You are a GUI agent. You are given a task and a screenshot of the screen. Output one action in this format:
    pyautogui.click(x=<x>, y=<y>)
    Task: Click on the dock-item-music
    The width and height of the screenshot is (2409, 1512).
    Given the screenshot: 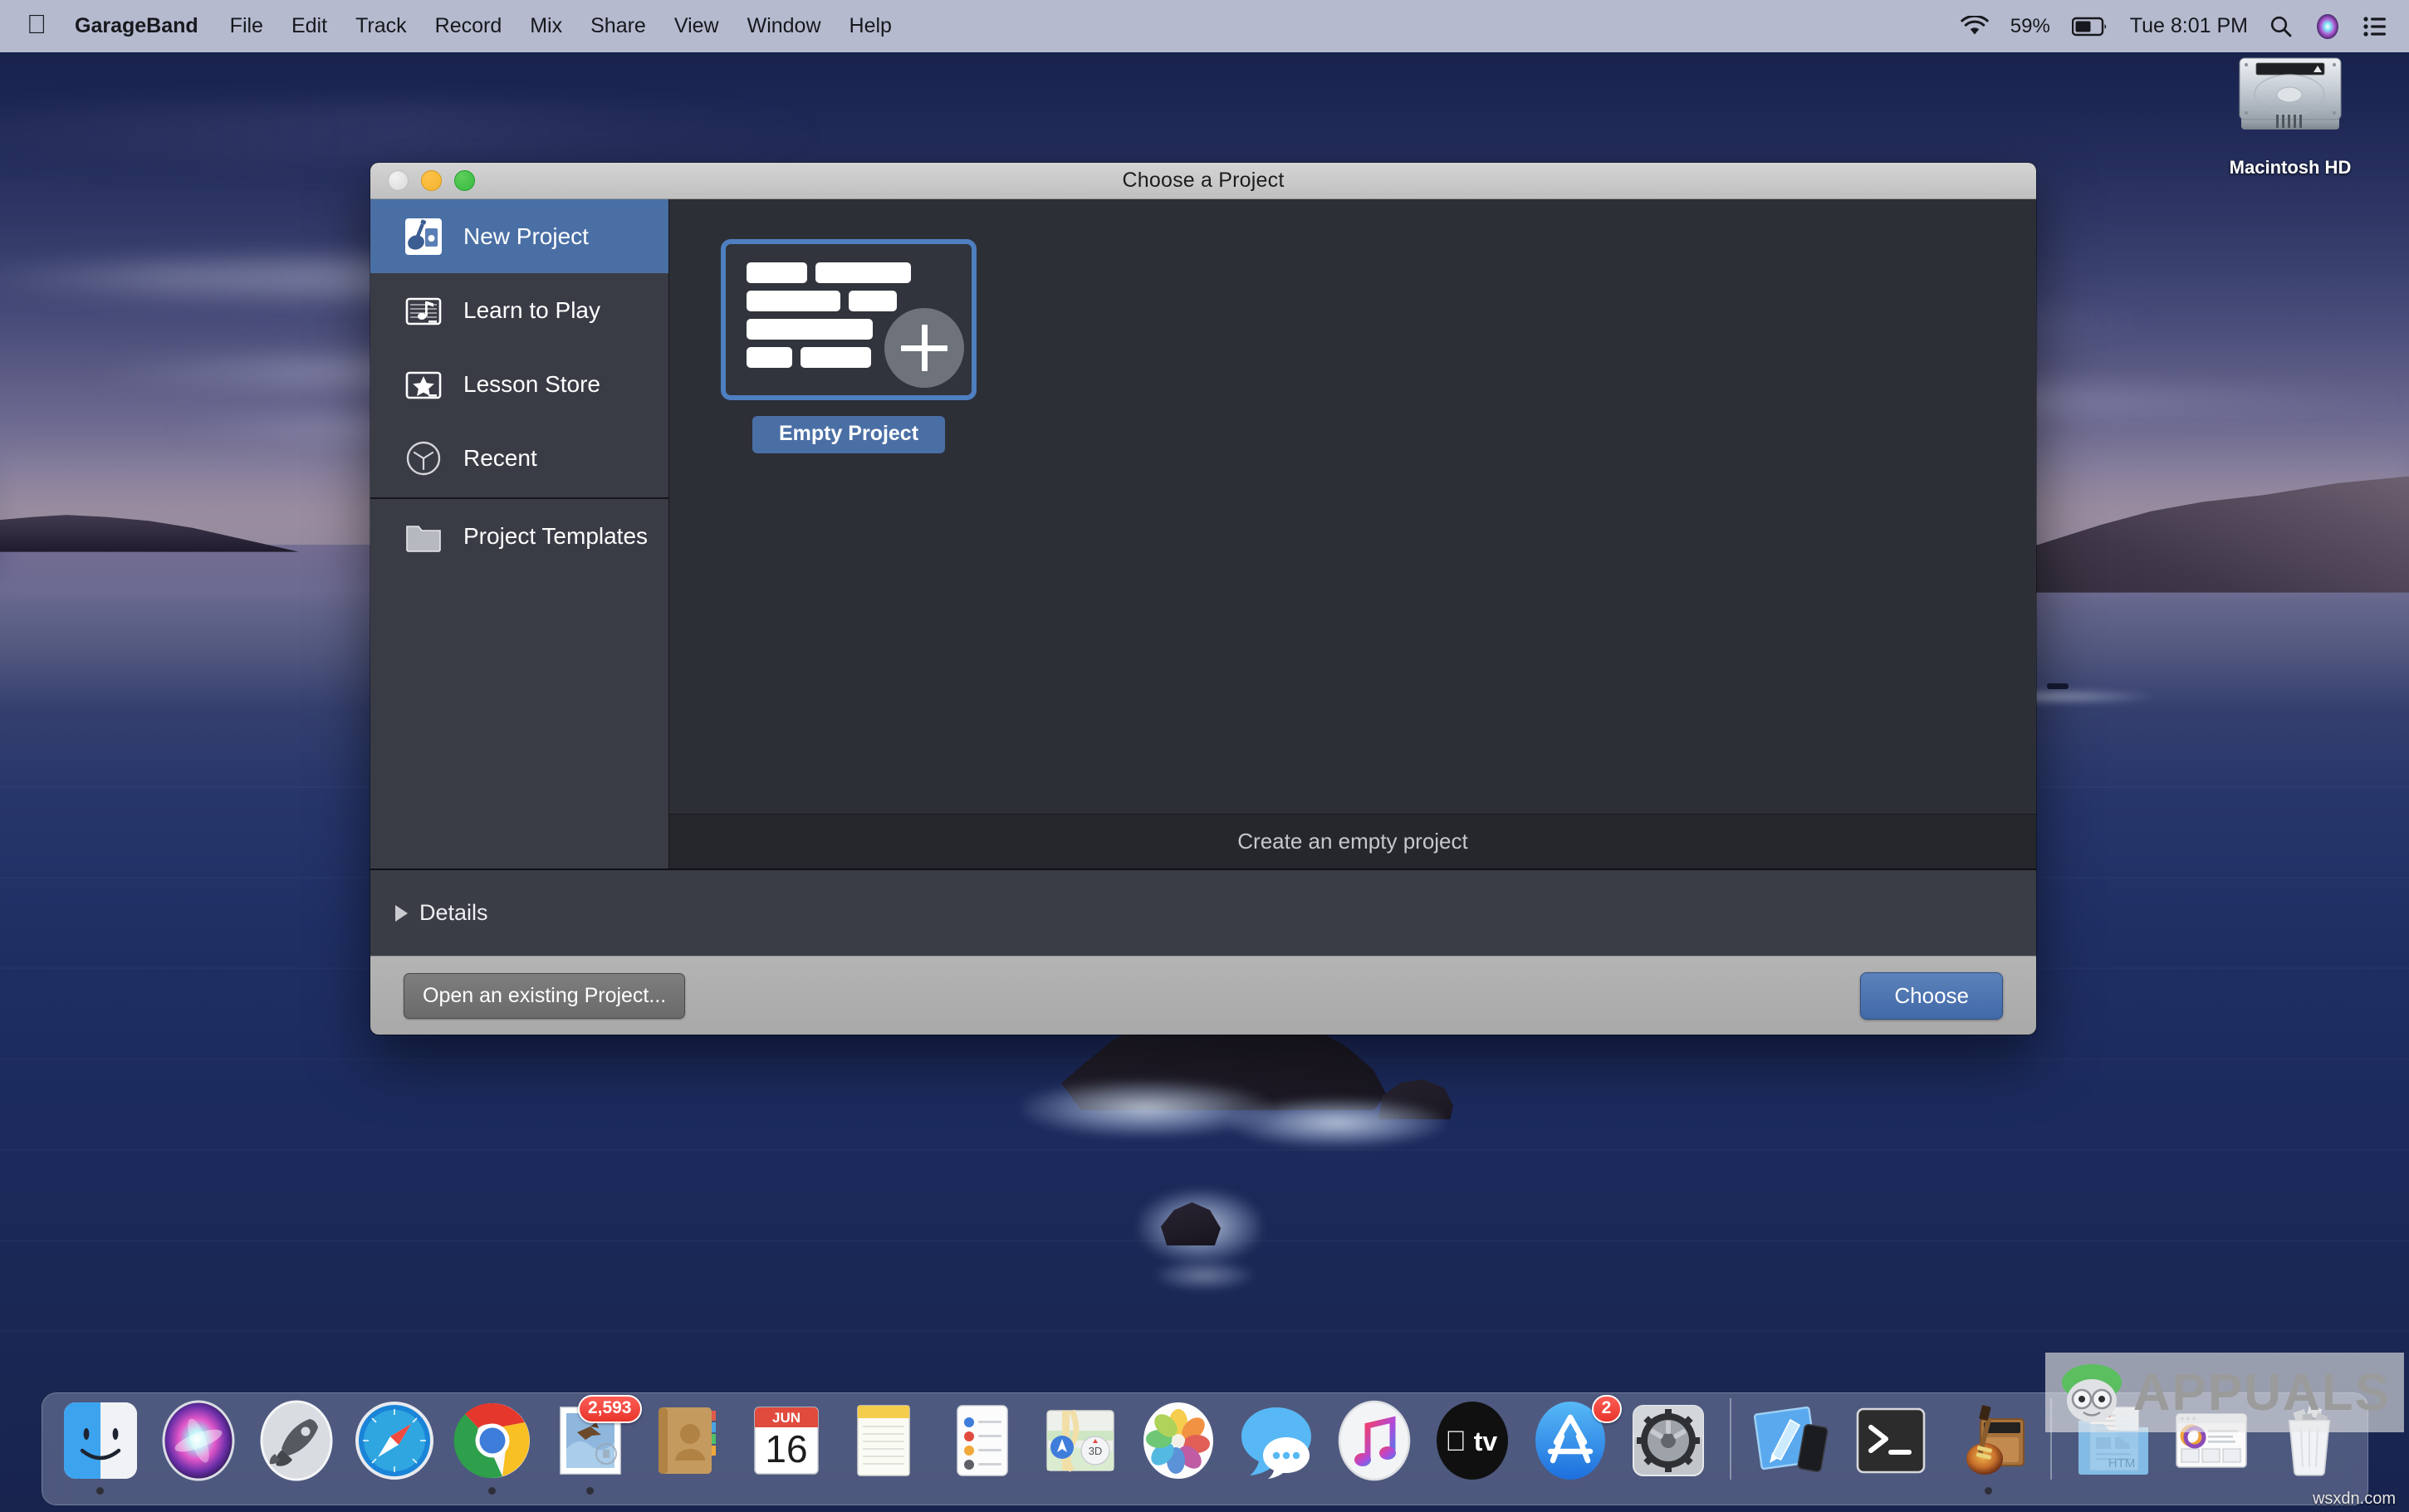 What is the action you would take?
    pyautogui.click(x=1374, y=1446)
    